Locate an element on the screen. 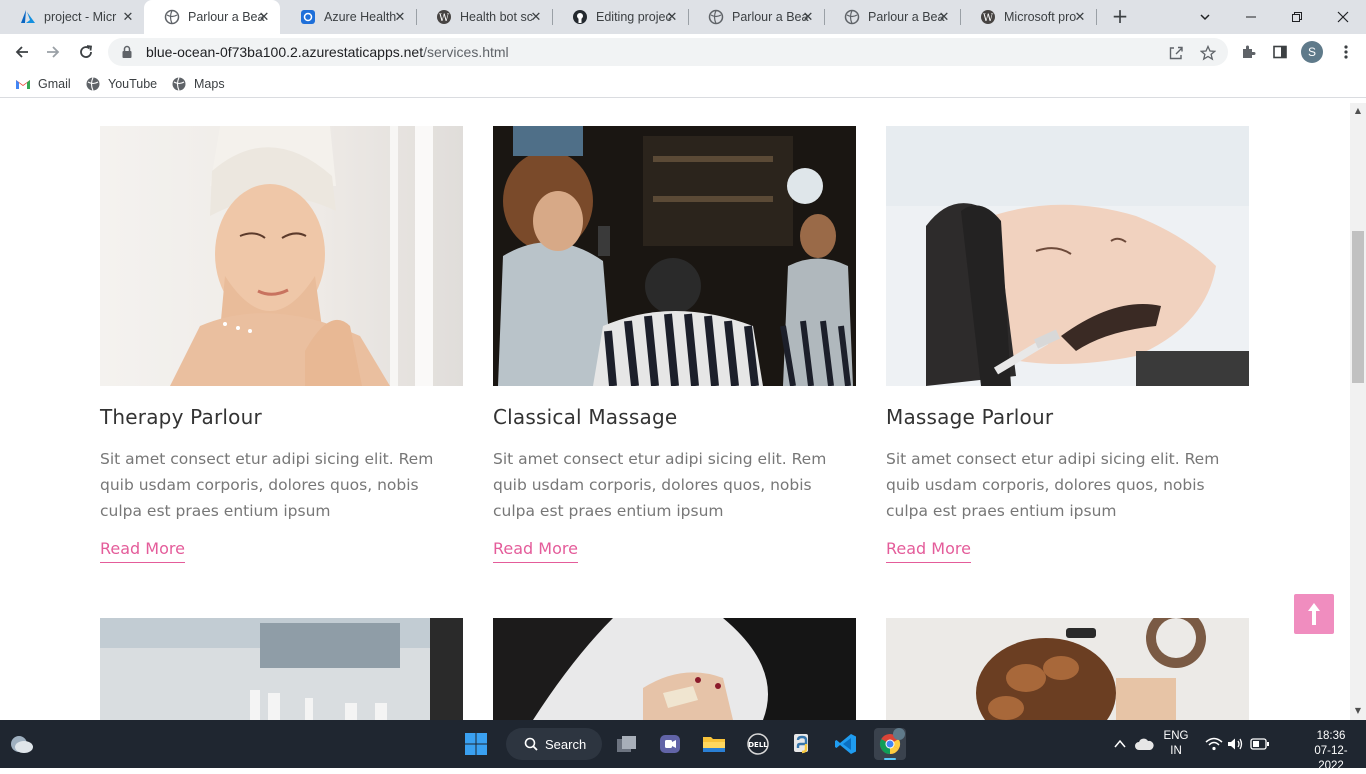  teams-chat-icon is located at coordinates (670, 744).